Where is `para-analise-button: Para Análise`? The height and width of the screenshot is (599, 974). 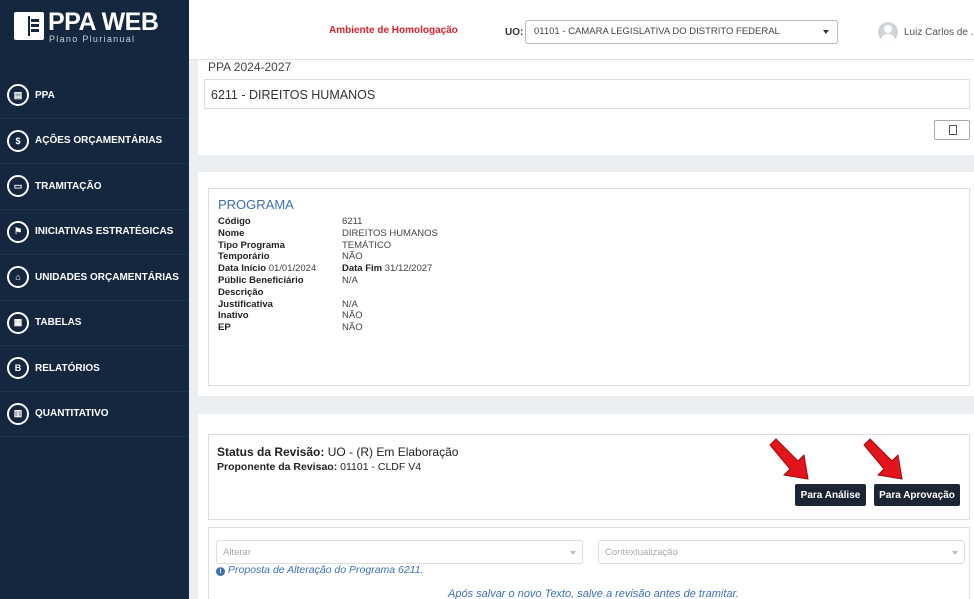 para-analise-button: Para Análise is located at coordinates (830, 495).